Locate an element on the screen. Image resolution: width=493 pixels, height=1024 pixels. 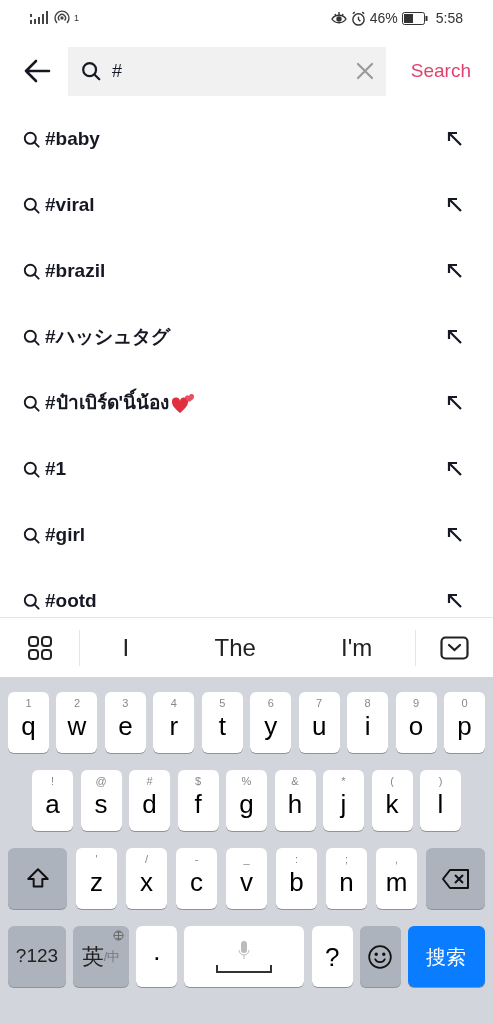
numbers-key: ?123 is located at coordinates (37, 956).